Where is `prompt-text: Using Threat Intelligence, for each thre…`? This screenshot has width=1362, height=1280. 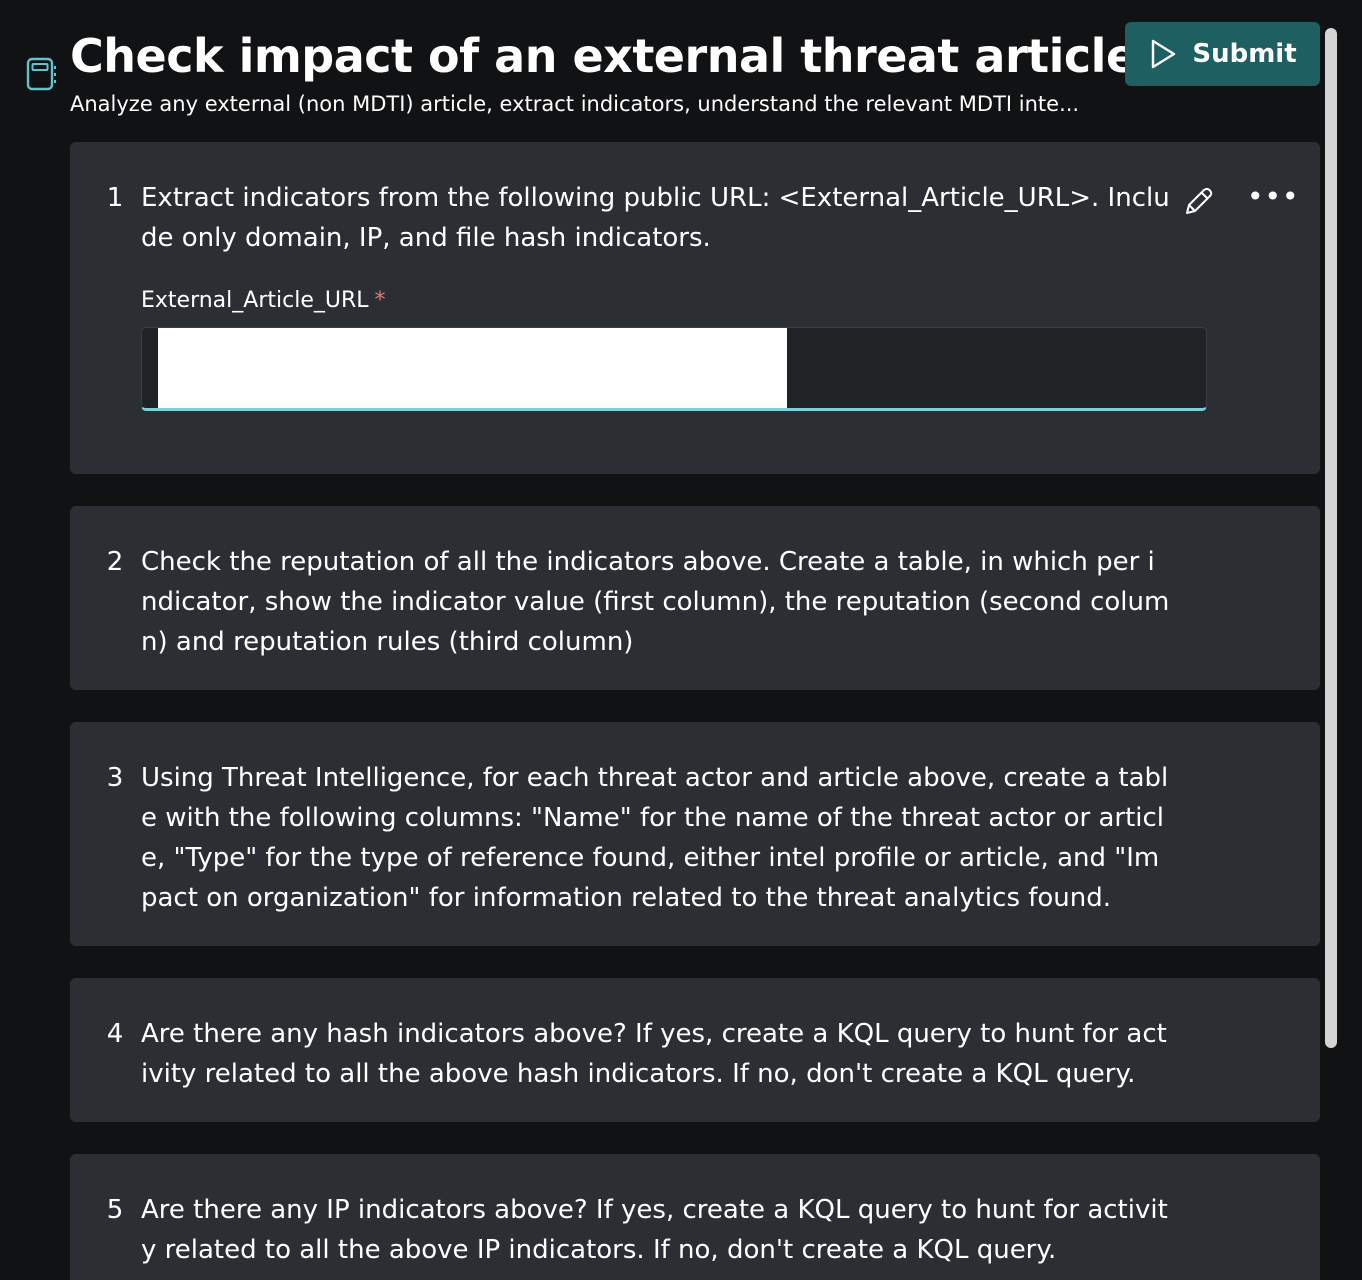 prompt-text: Using Threat Intelligence, for each thre… is located at coordinates (655, 838).